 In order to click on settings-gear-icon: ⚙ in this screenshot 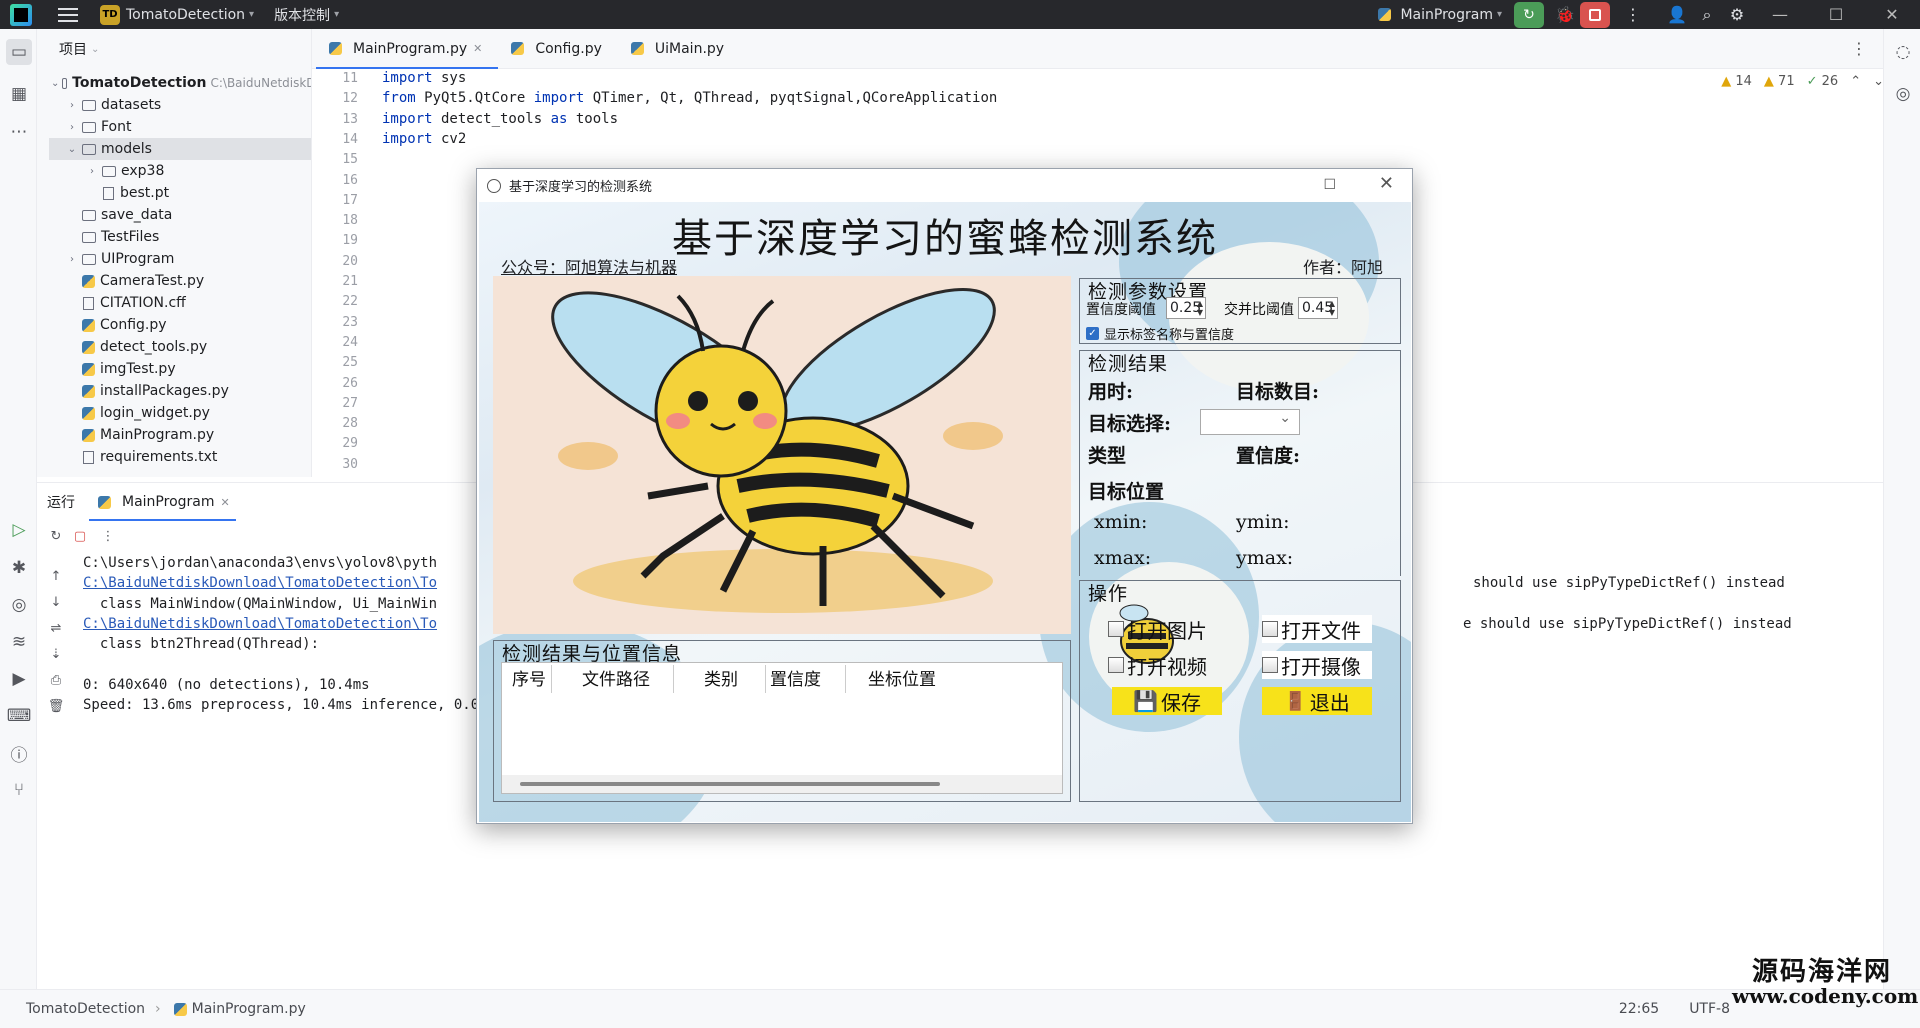, I will do `click(1737, 15)`.